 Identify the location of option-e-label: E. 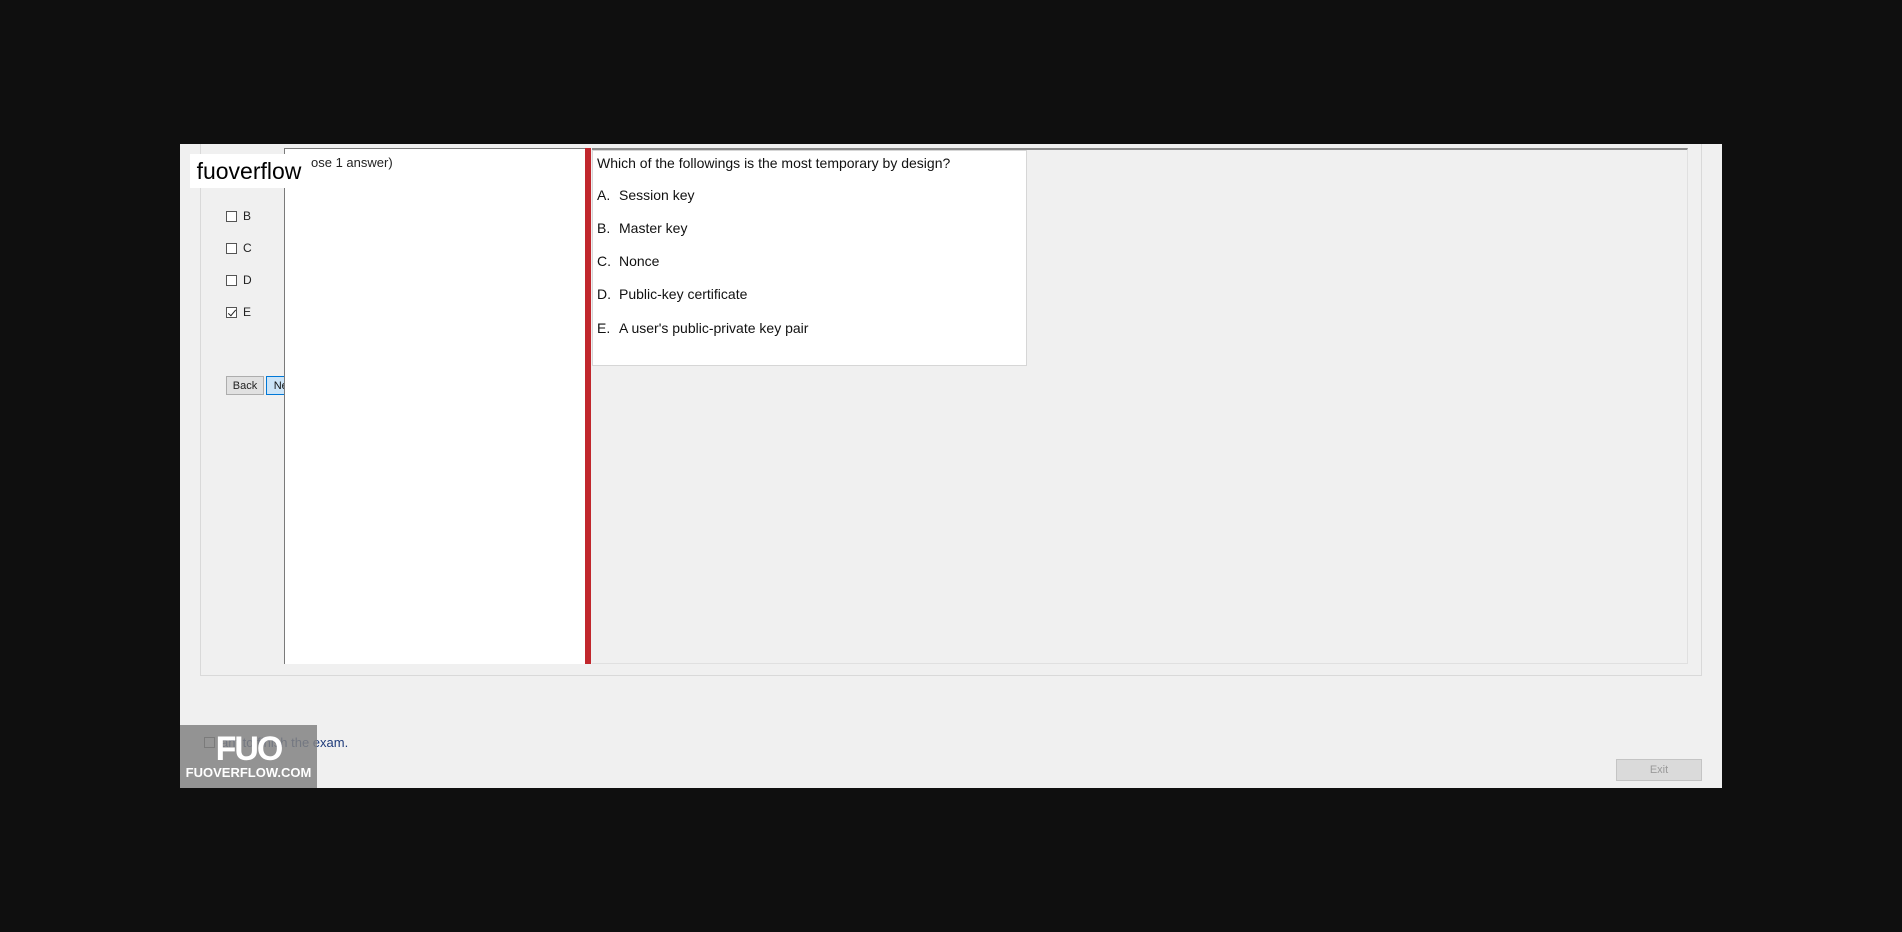
(247, 312).